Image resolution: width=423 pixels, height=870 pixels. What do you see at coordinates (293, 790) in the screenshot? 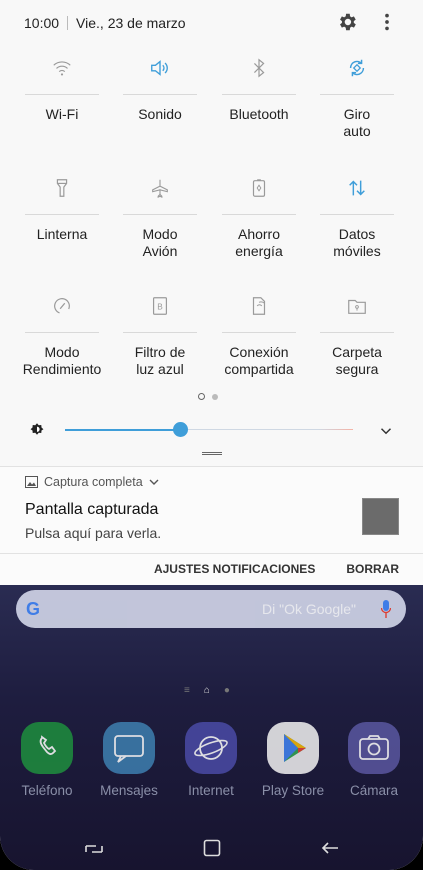
I see `app-label: Play Store` at bounding box center [293, 790].